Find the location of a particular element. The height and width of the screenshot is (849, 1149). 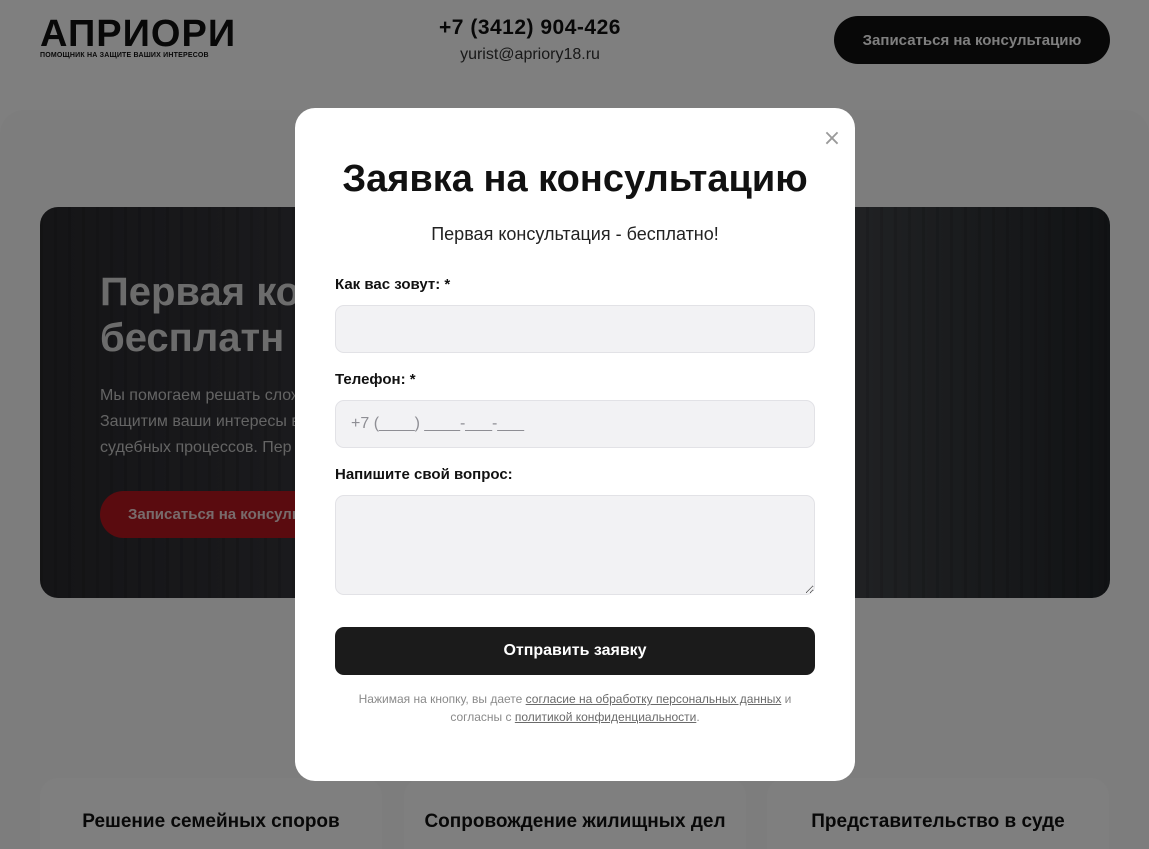

submit-request-button: Отправить заявку is located at coordinates (575, 651).